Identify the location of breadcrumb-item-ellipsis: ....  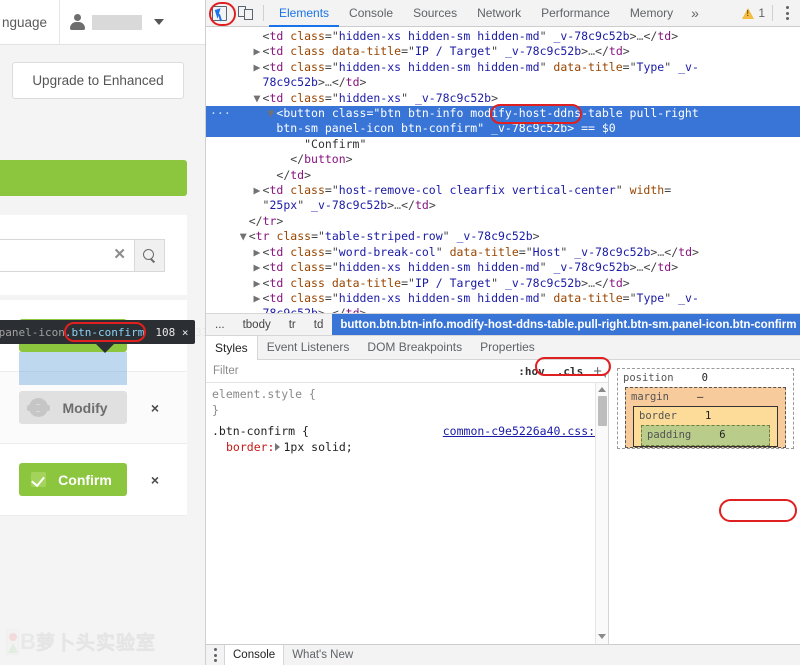
(220, 324).